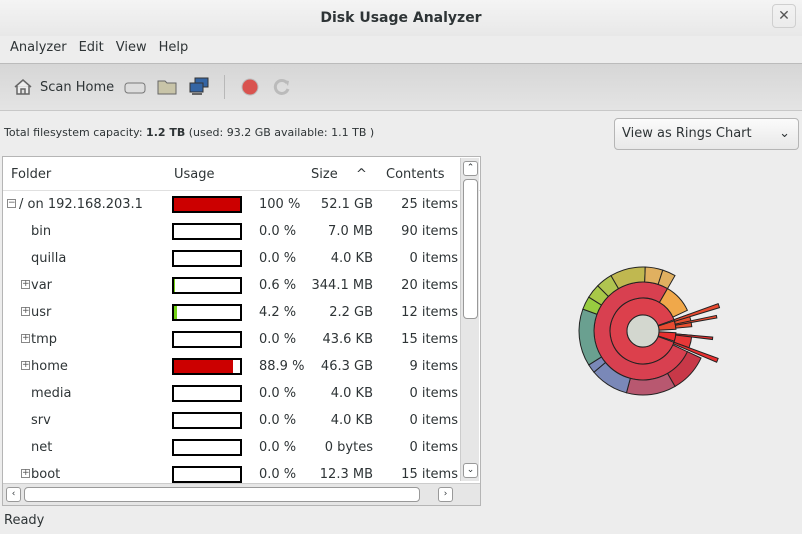 The image size is (802, 534). I want to click on table-row: + usr 4.2 % 2.2 GB 12 items, so click(230, 312).